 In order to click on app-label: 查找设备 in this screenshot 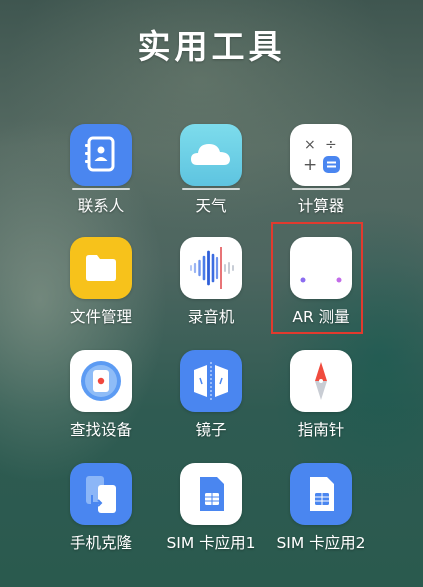, I will do `click(100, 430)`.